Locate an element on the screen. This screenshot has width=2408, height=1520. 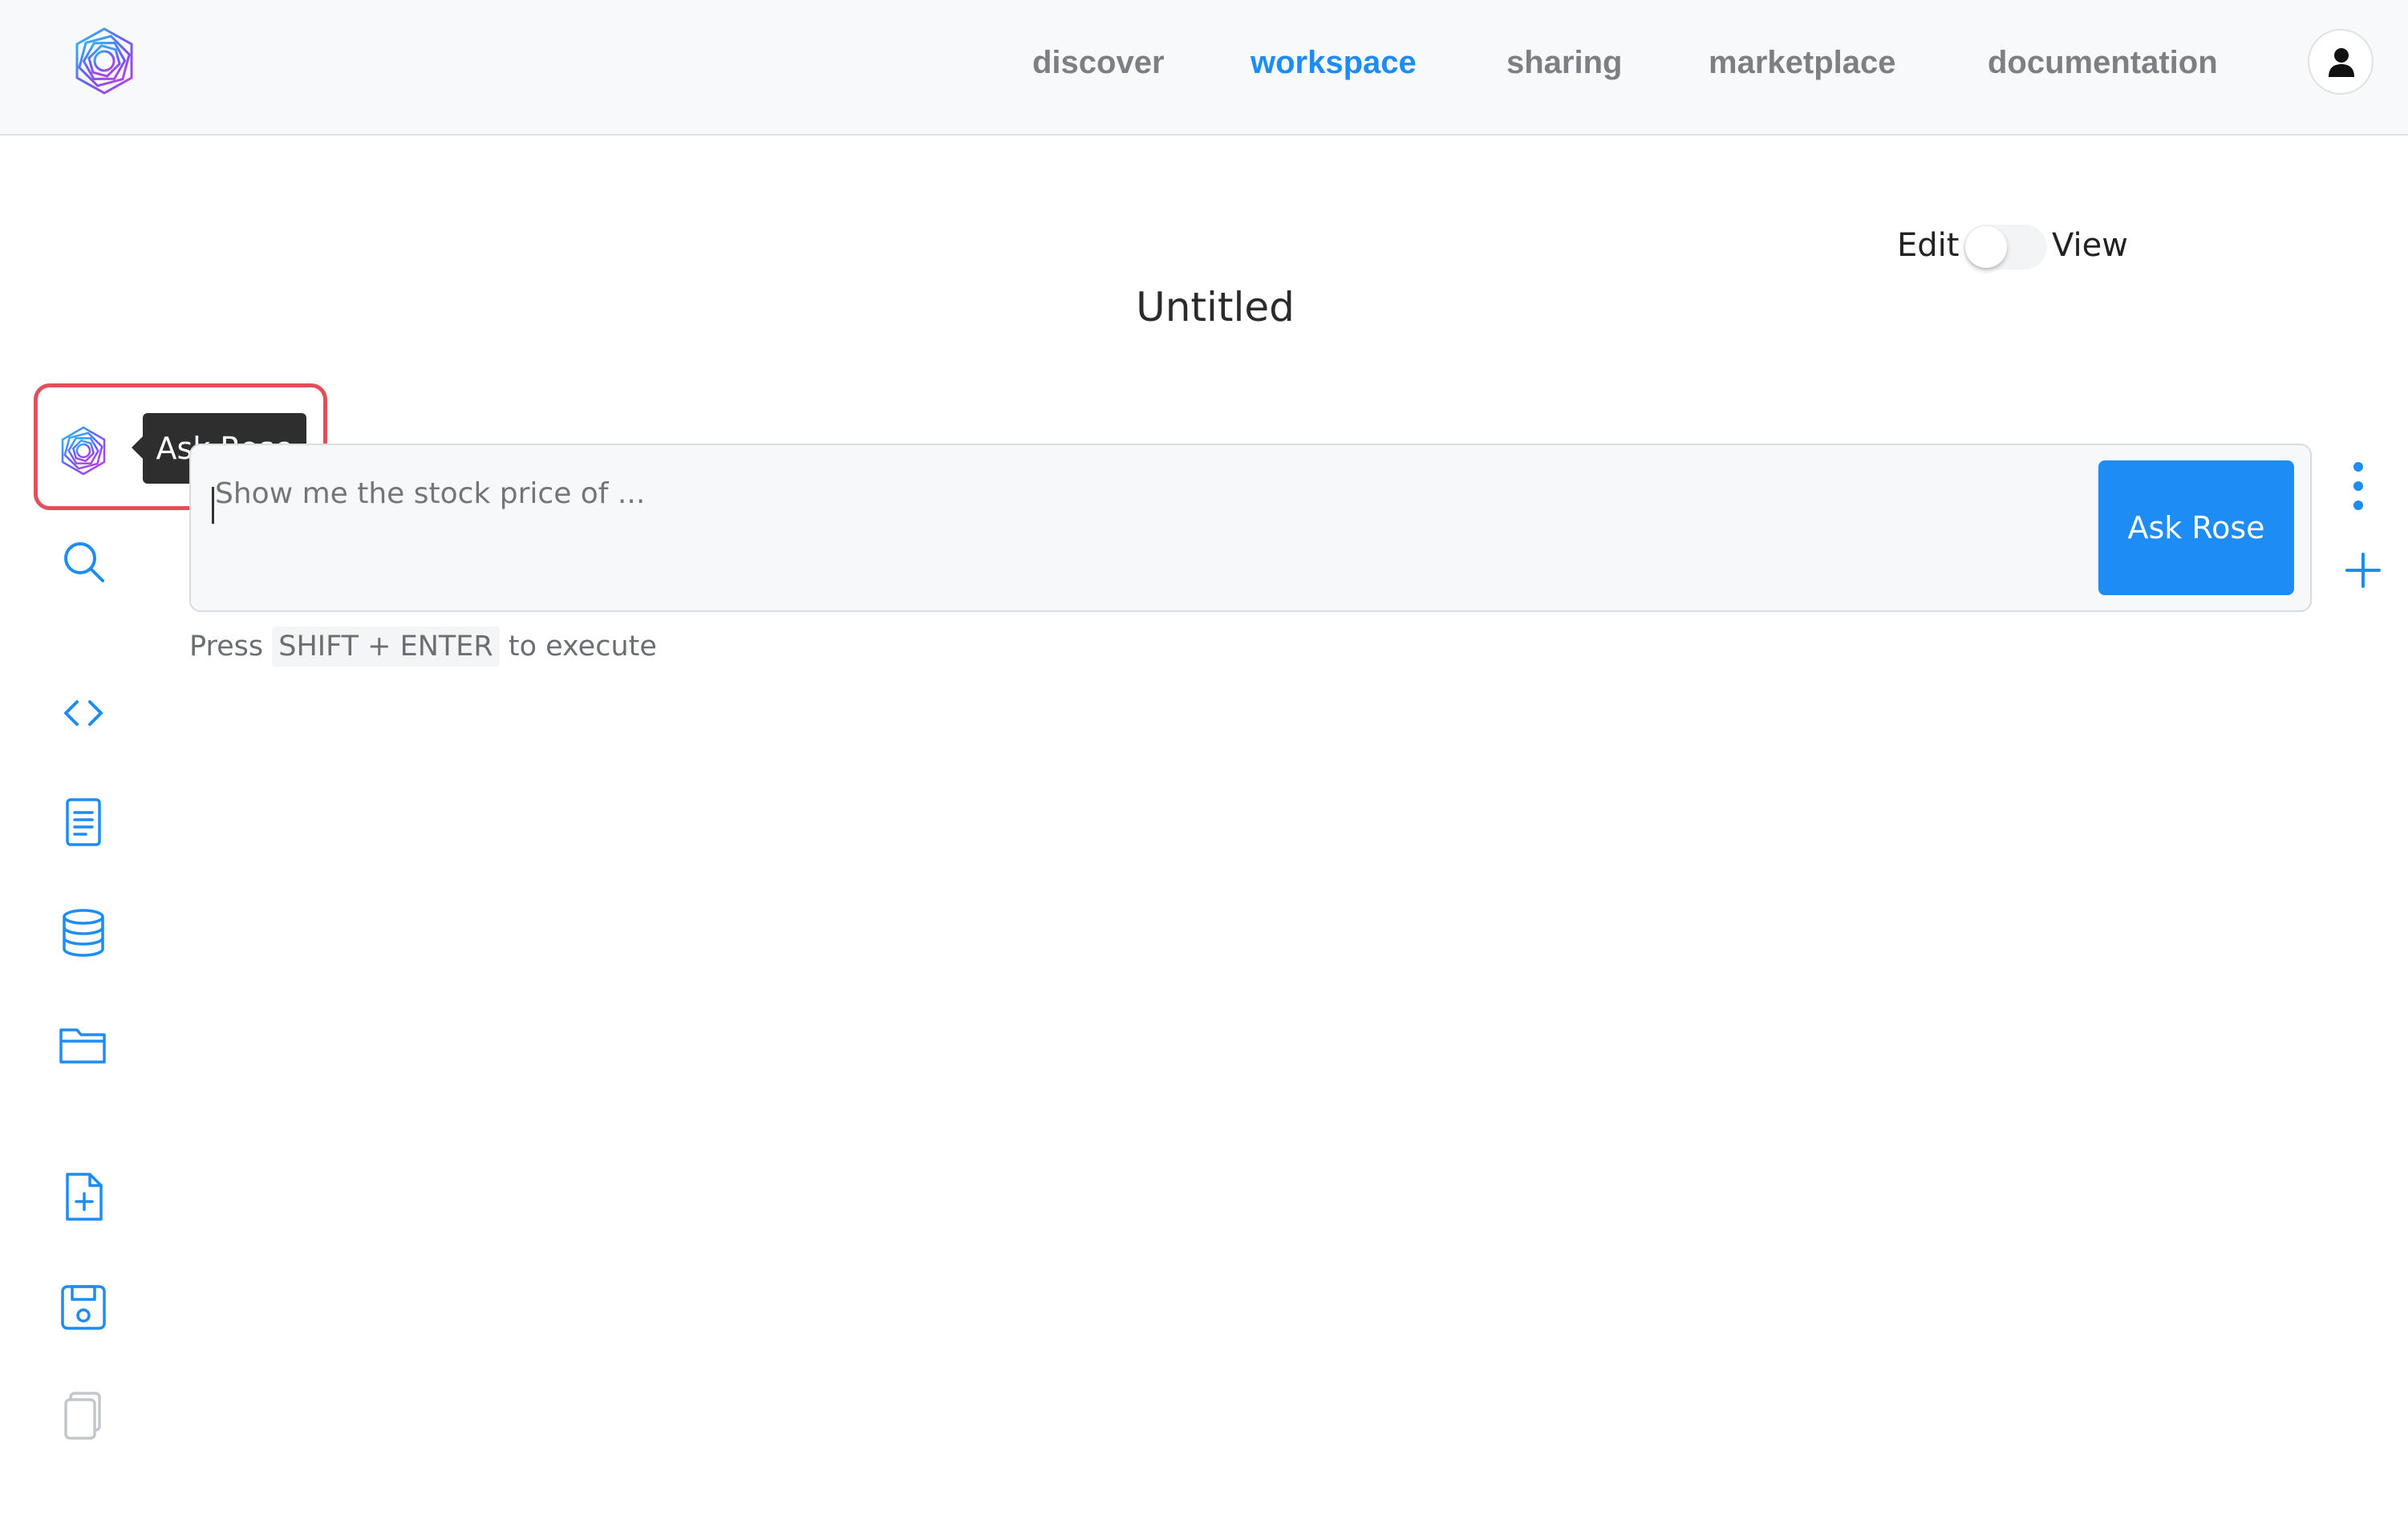
tooltip-arrow is located at coordinates (137, 447).